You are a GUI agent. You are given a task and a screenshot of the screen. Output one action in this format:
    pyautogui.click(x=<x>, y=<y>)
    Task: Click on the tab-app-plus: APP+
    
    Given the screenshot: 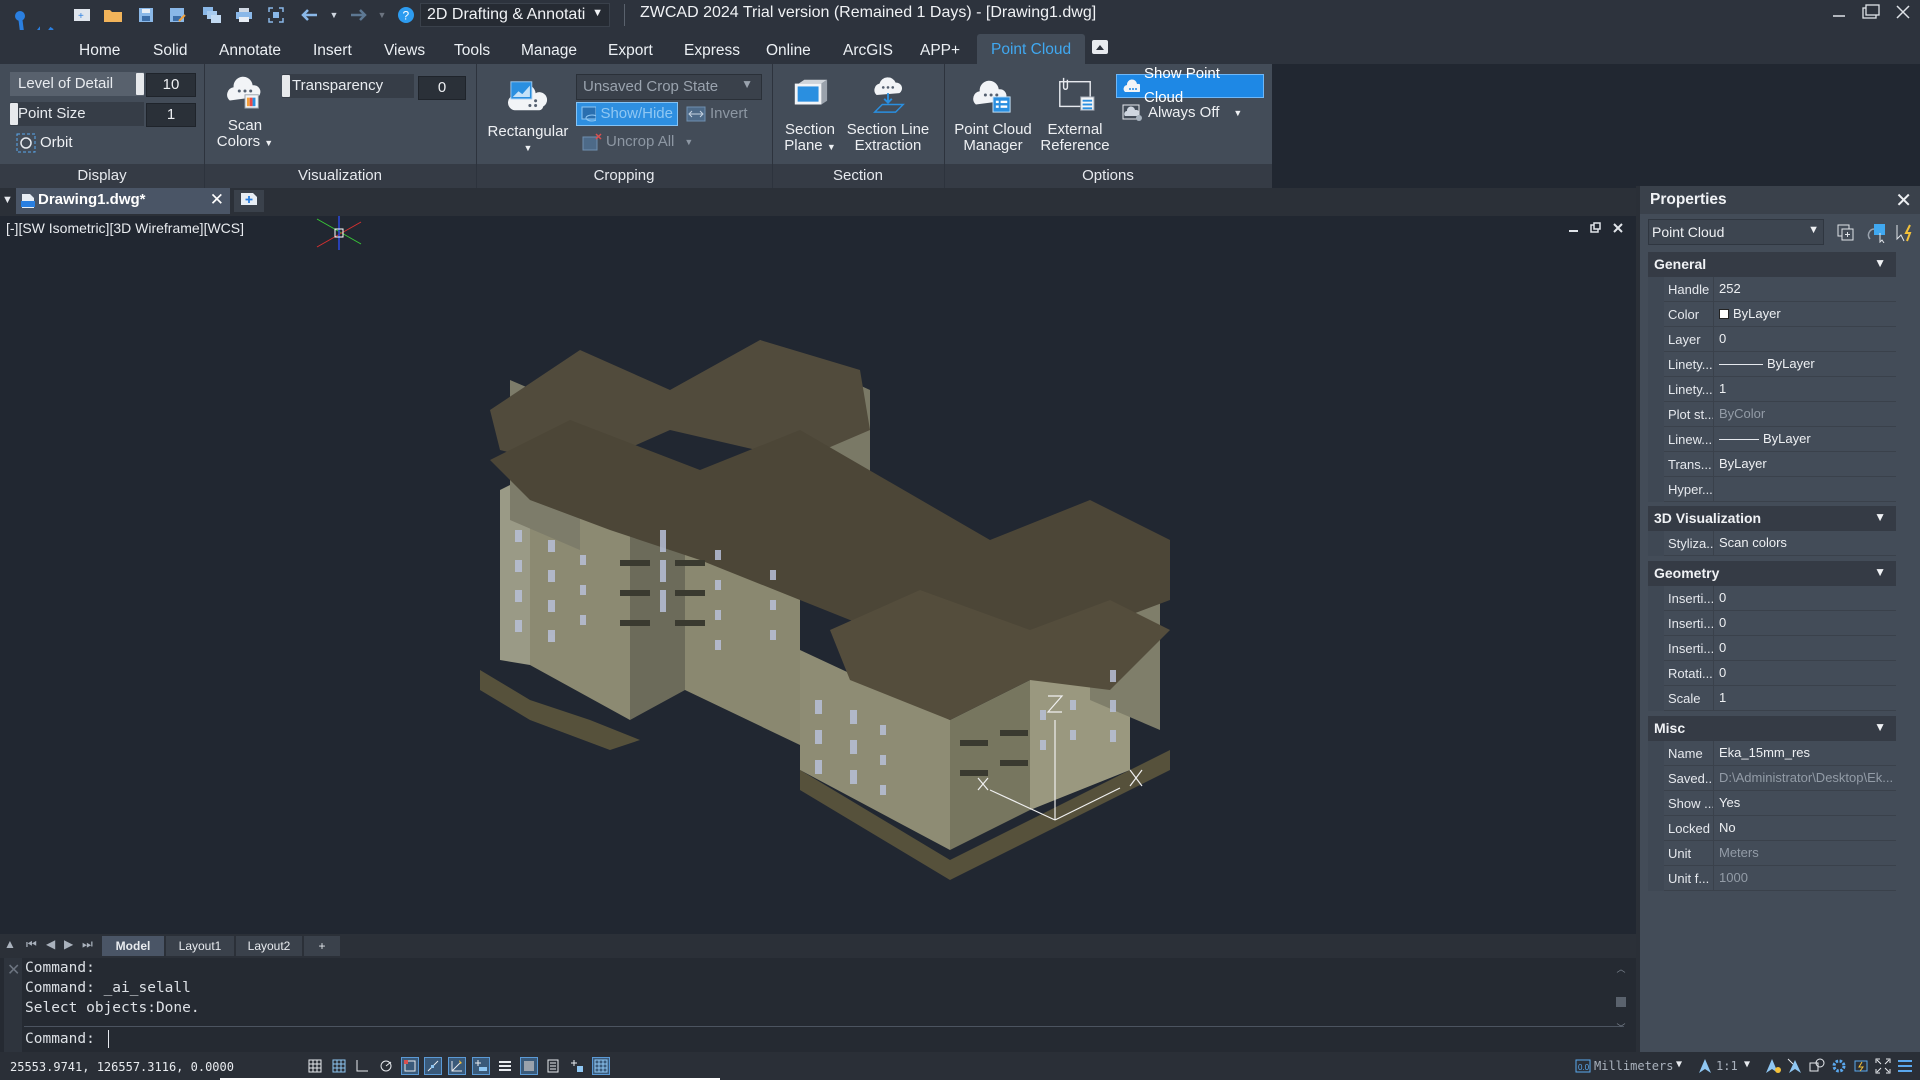 What is the action you would take?
    pyautogui.click(x=940, y=52)
    